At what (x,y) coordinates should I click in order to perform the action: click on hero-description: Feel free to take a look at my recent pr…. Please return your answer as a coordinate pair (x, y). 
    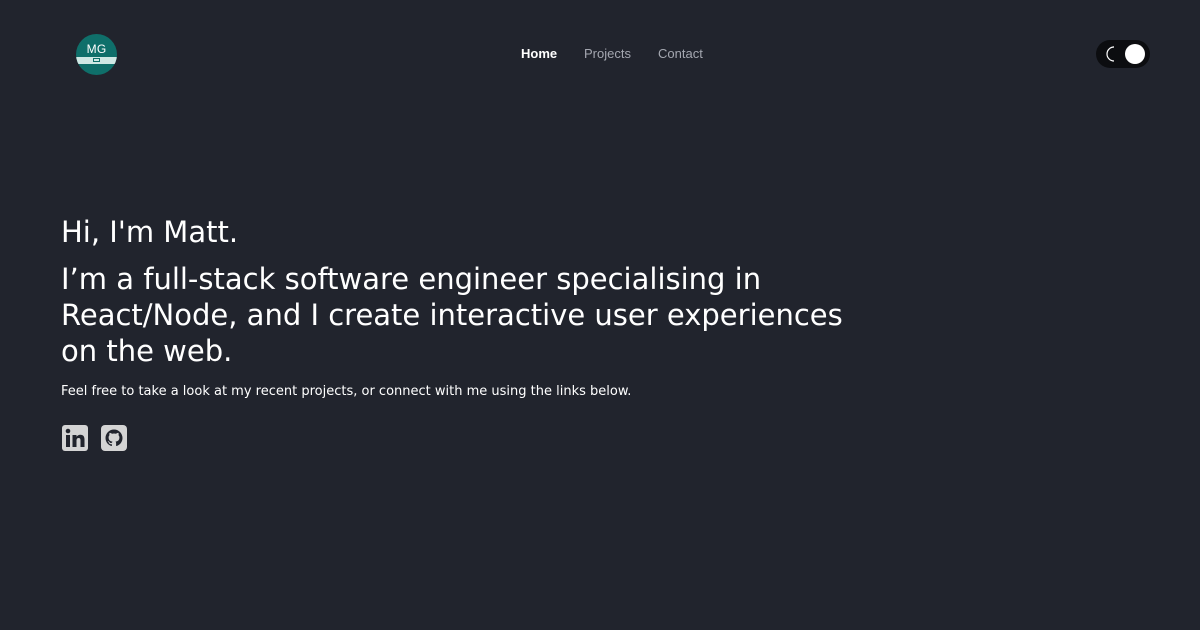
    Looking at the image, I should click on (346, 391).